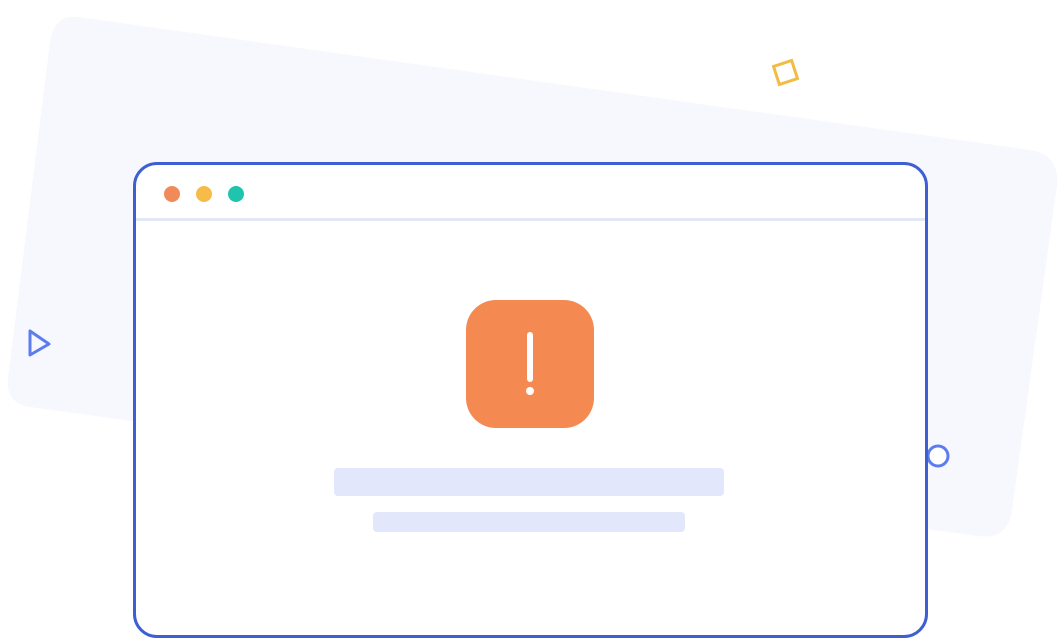 The width and height of the screenshot is (1061, 638). I want to click on maximize-control-dot, so click(236, 194).